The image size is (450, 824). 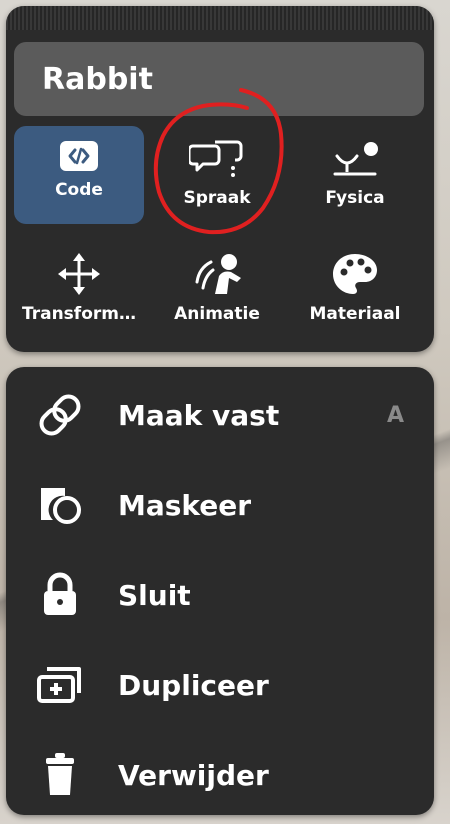 What do you see at coordinates (199, 415) in the screenshot?
I see `menu-item-label: Maak vast` at bounding box center [199, 415].